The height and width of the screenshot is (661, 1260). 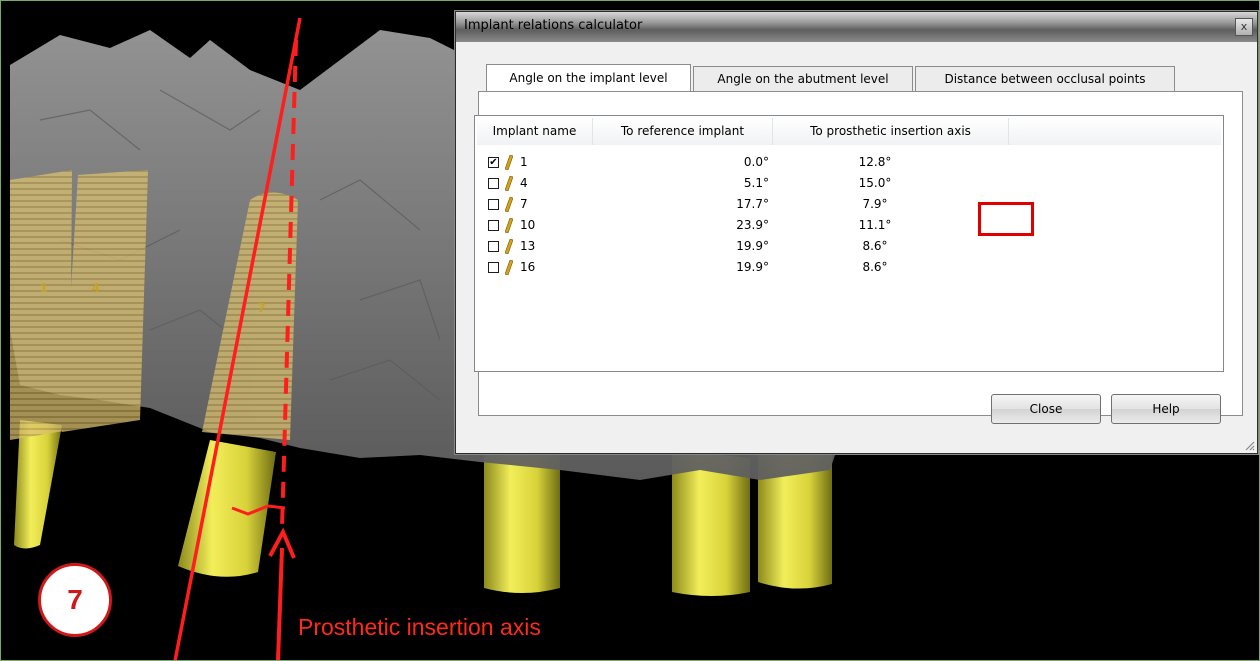 I want to click on implant-name: 4, so click(x=524, y=183).